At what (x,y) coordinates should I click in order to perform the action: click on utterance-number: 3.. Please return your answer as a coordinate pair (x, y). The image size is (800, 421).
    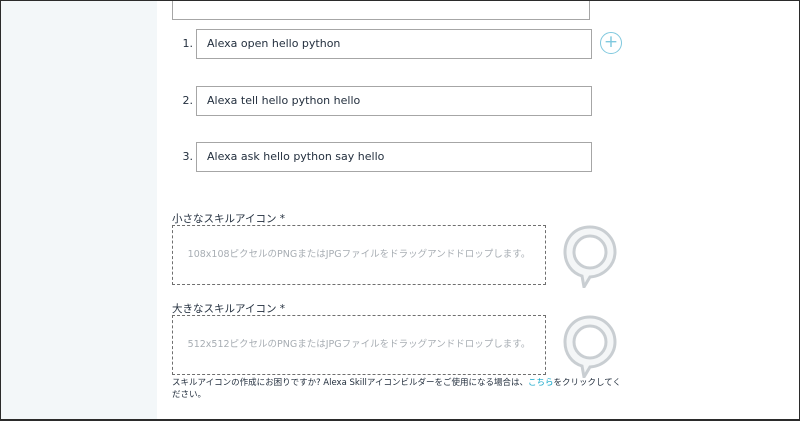
    Looking at the image, I should click on (188, 156).